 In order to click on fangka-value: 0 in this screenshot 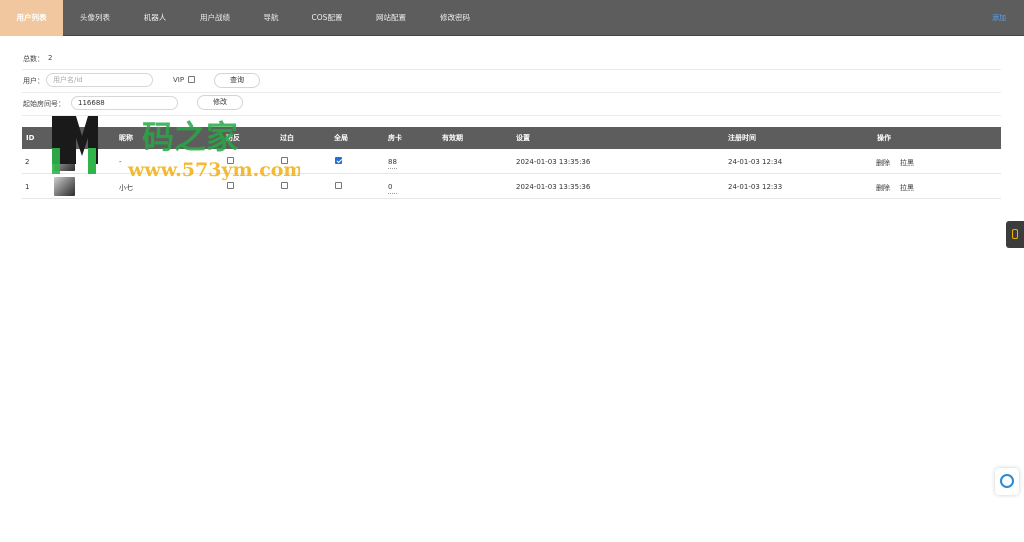, I will do `click(390, 187)`.